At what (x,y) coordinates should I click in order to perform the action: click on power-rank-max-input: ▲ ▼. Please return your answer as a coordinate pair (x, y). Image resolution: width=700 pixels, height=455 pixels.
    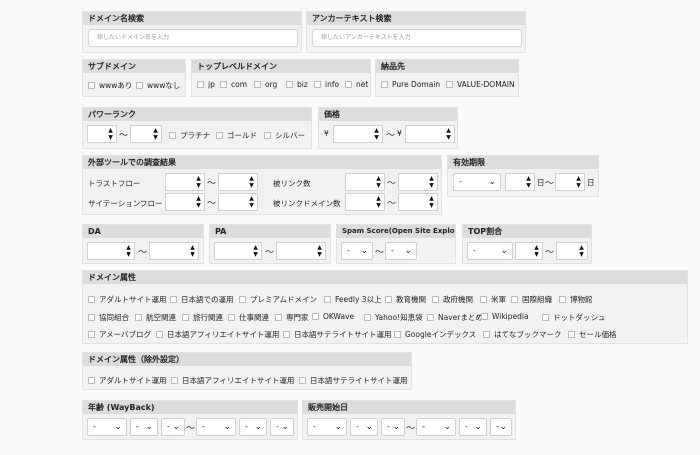
    Looking at the image, I should click on (146, 134).